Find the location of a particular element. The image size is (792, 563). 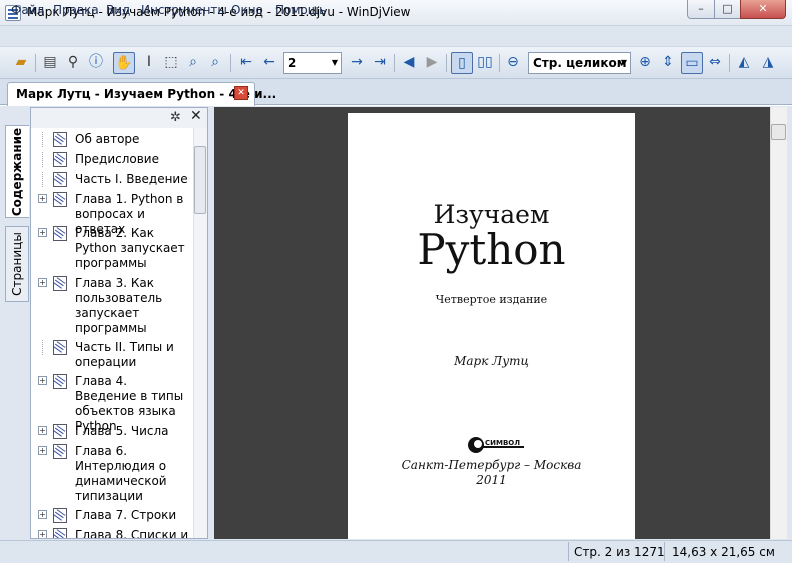

rect-select-icon: ⬚ is located at coordinates (171, 63).